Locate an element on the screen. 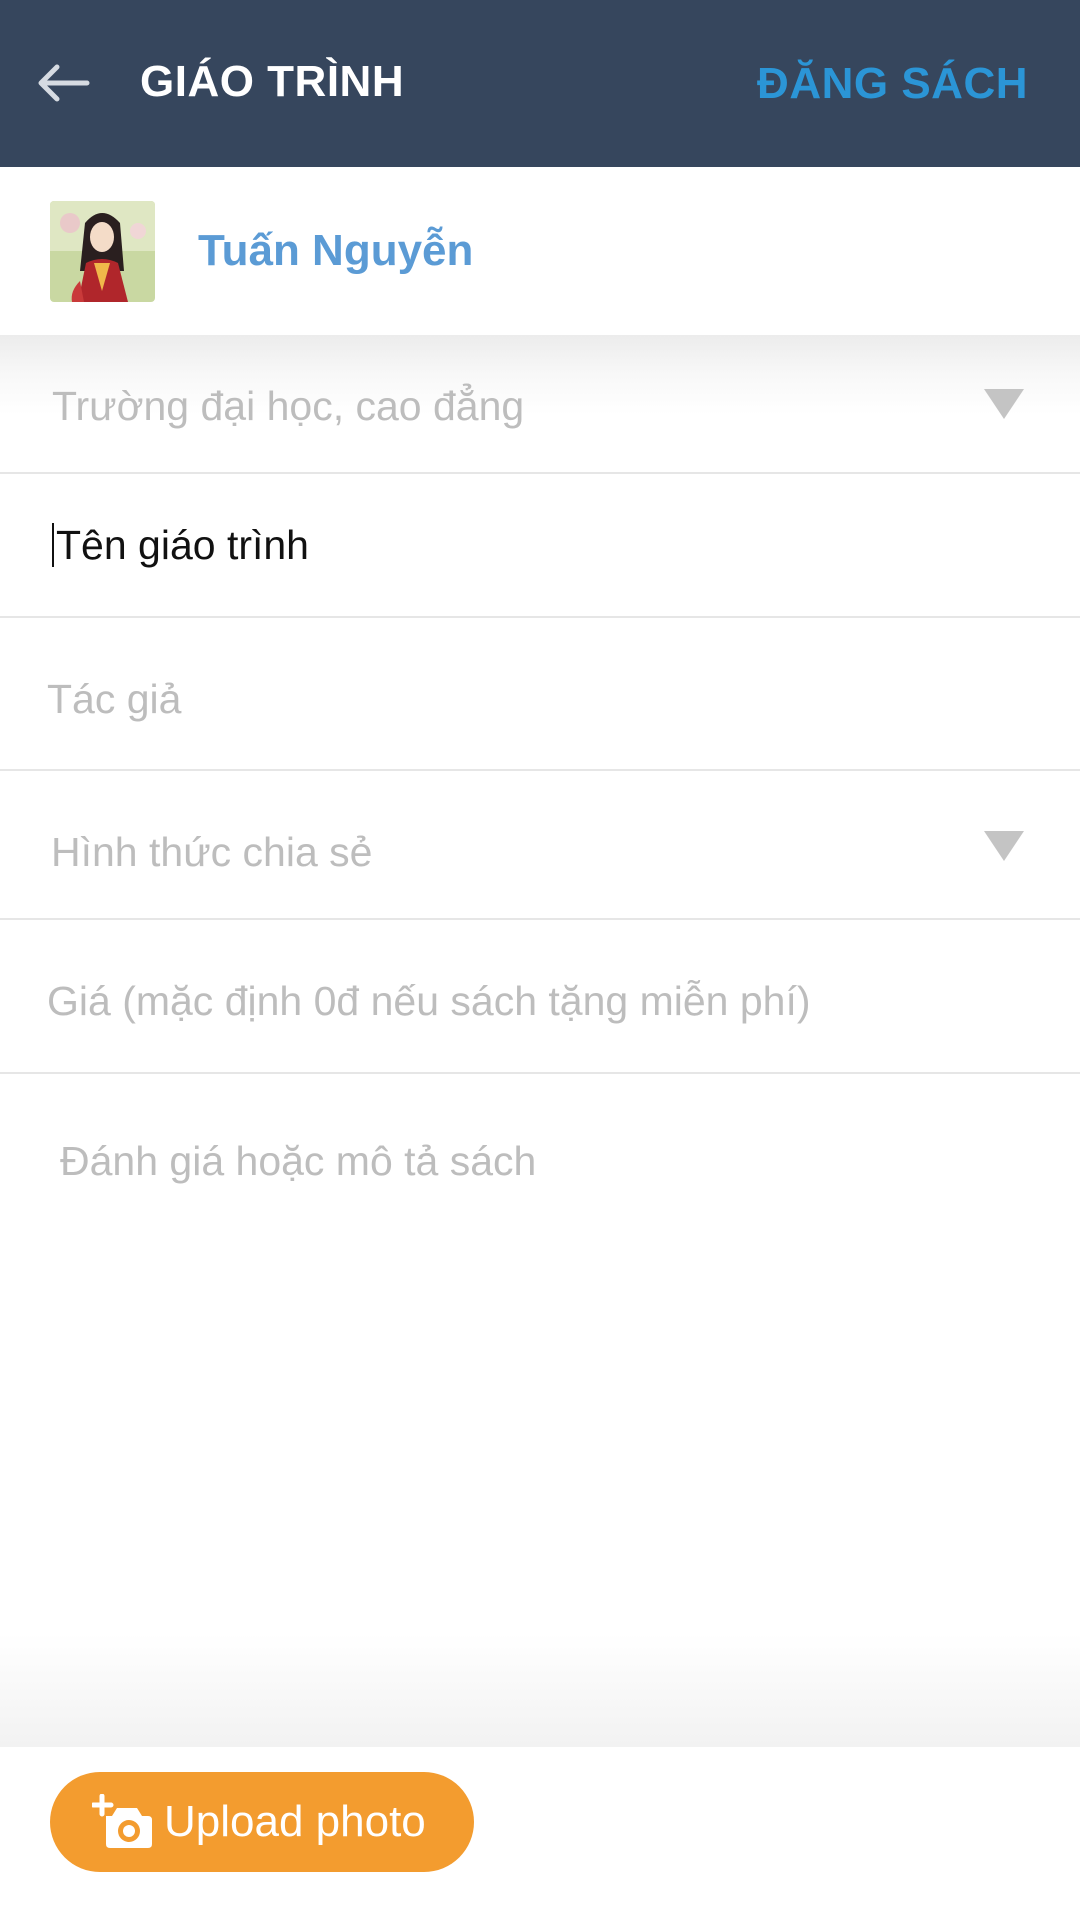 Image resolution: width=1080 pixels, height=1920 pixels. user-row: Tuấn Nguyễn is located at coordinates (540, 251).